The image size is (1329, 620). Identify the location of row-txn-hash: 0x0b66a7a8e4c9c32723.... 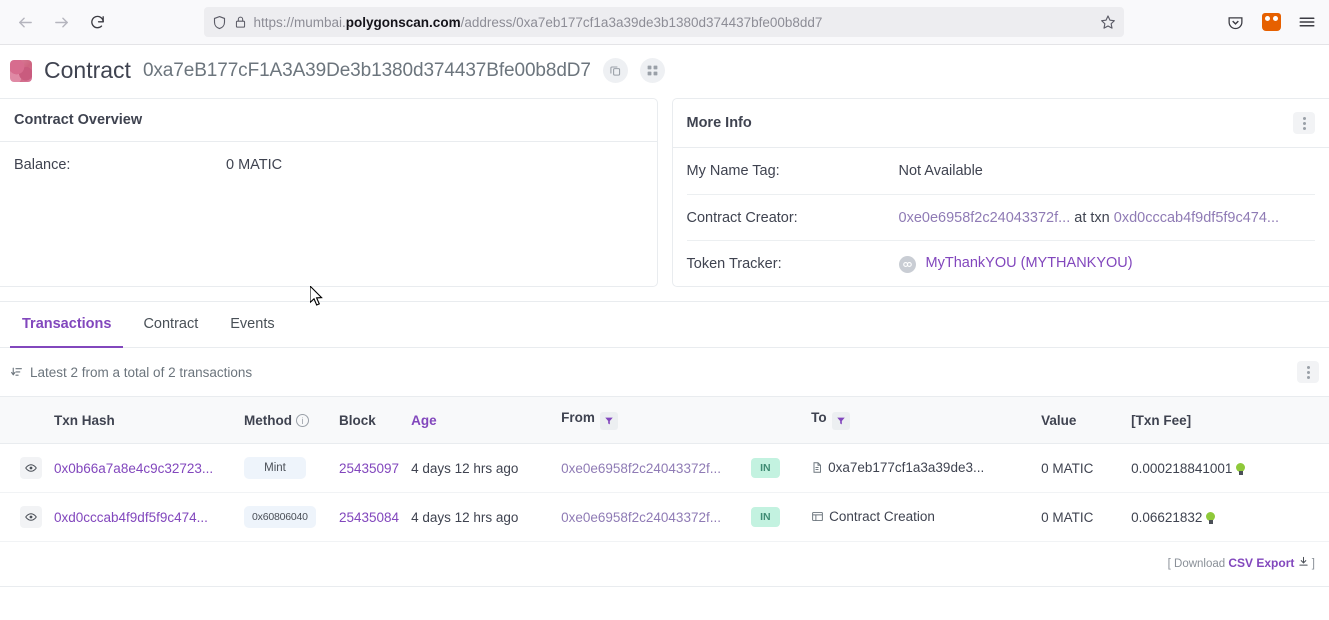
(143, 468).